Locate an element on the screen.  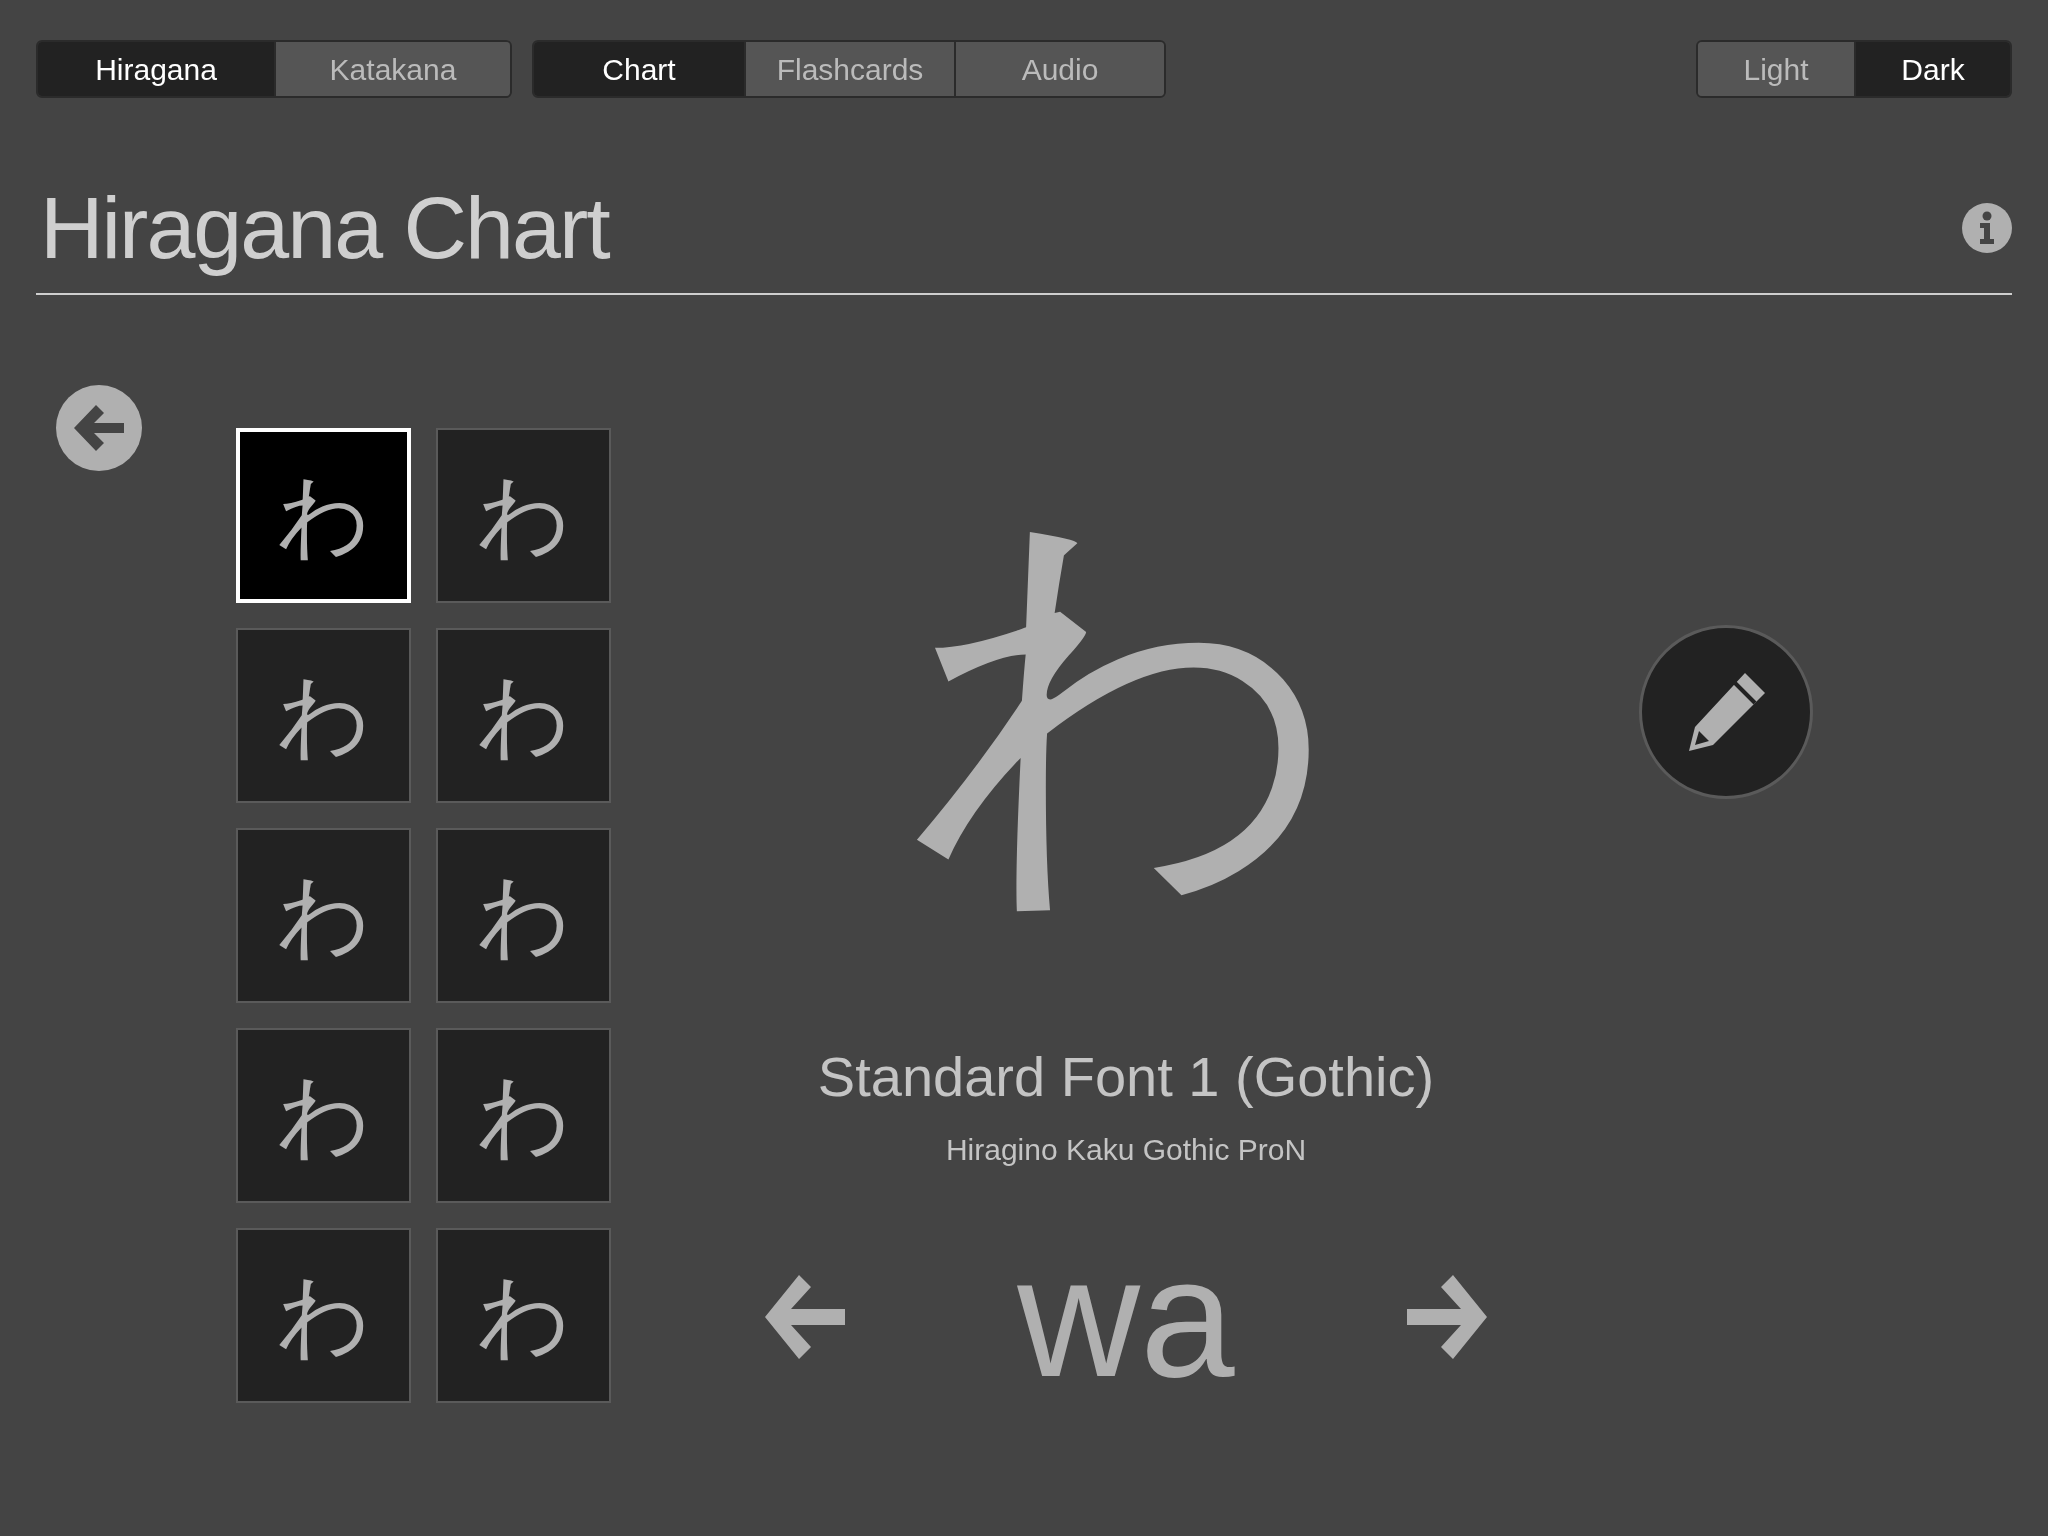
segment-tab: Katakana is located at coordinates (392, 69).